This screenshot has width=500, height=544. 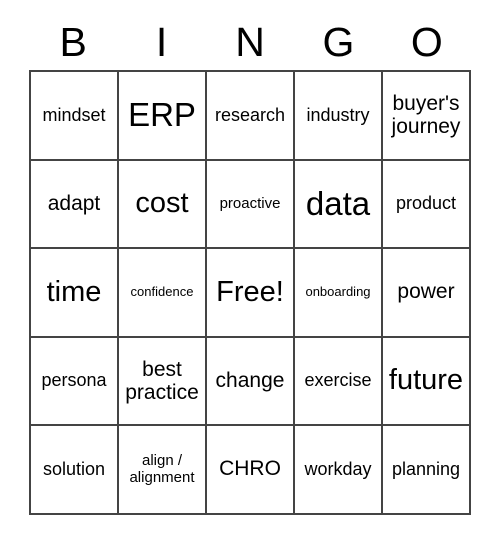 I want to click on bingo-cell: research, so click(x=251, y=116).